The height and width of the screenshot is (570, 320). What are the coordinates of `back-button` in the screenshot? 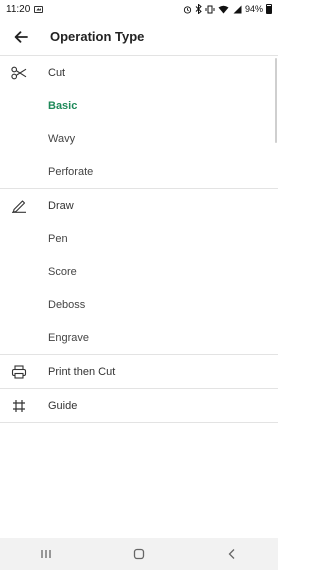 It's located at (21, 37).